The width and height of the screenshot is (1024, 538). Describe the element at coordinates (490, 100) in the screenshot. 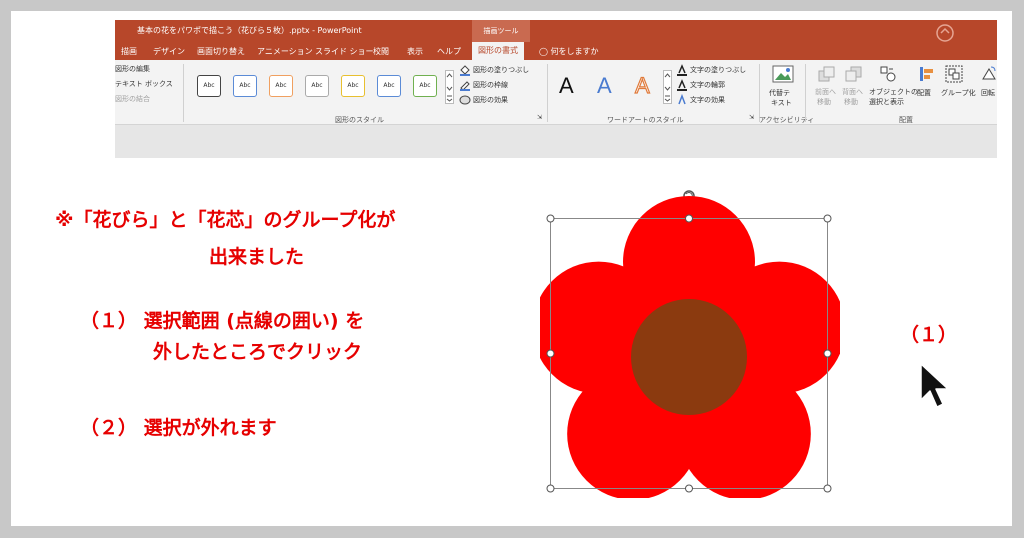

I see `shape-effects-button: 図形の効果` at that location.